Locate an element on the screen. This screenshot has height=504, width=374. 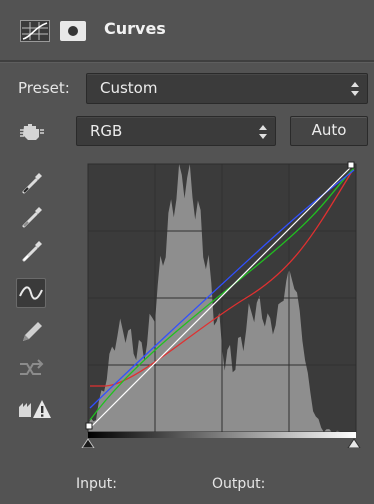
white-eyedropper-icon is located at coordinates (32, 250).